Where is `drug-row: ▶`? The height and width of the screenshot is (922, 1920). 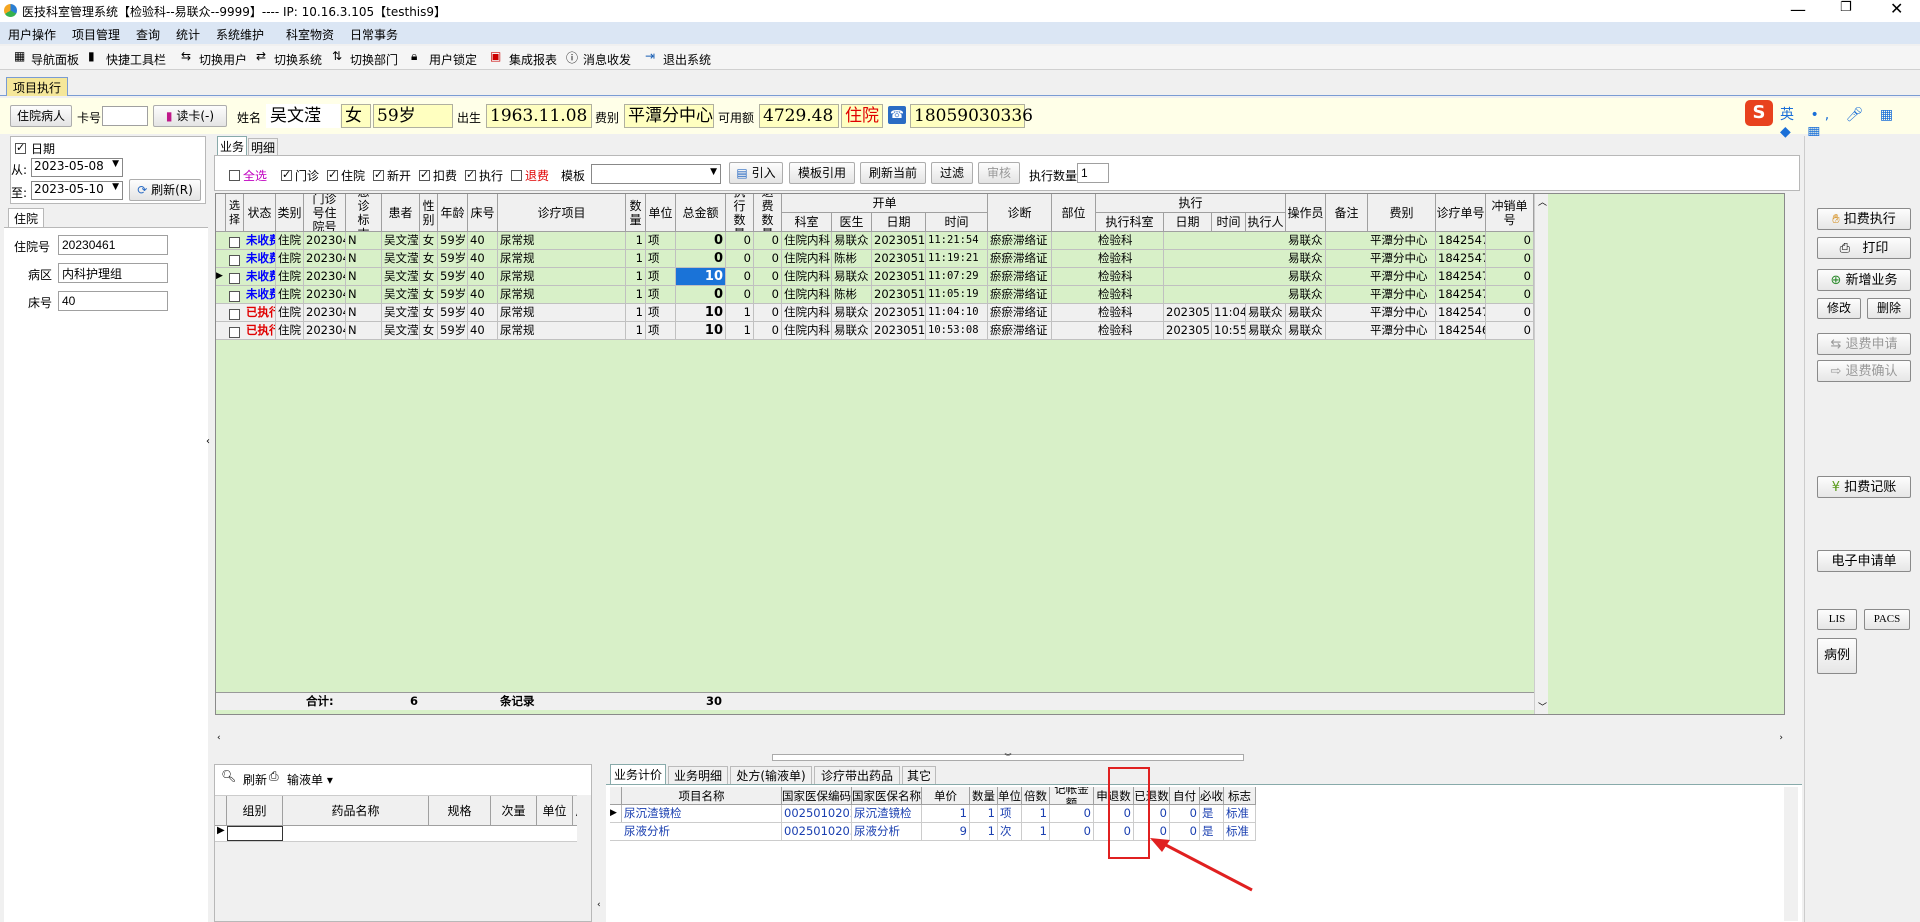
drug-row: ▶ is located at coordinates (403, 833).